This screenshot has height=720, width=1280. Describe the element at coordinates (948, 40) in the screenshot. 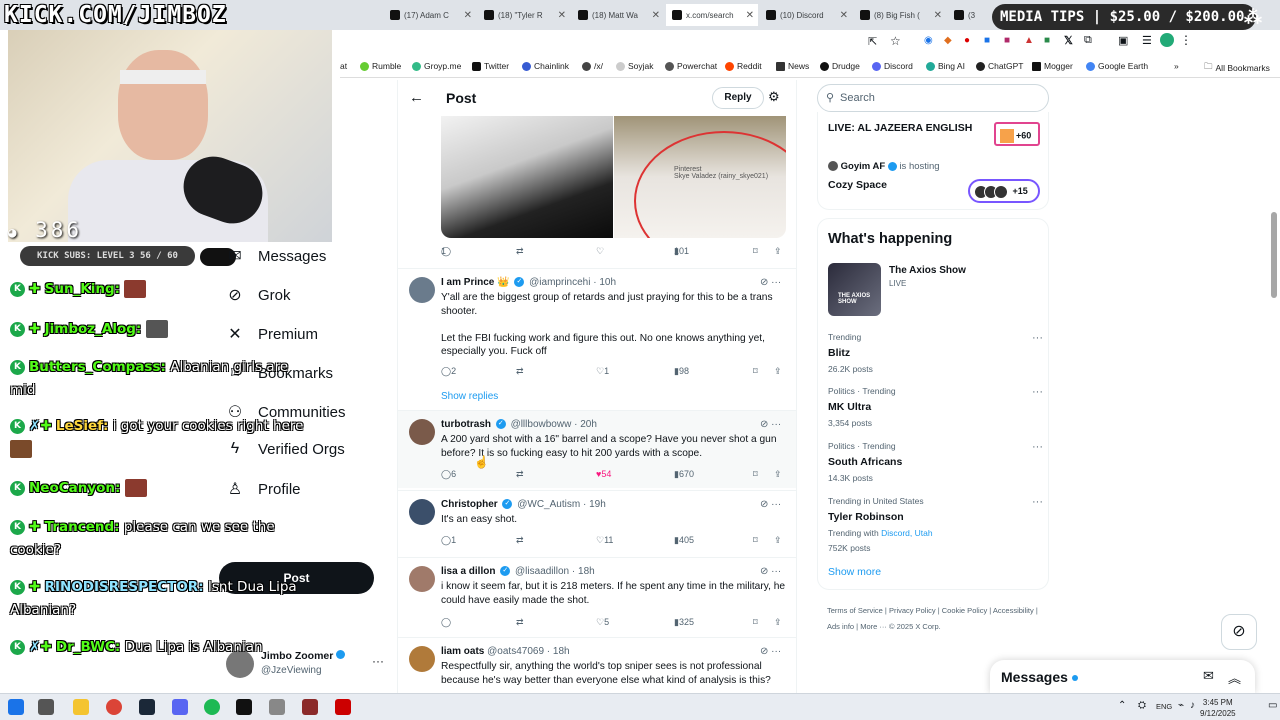

I see `extension-icon: ◆` at that location.